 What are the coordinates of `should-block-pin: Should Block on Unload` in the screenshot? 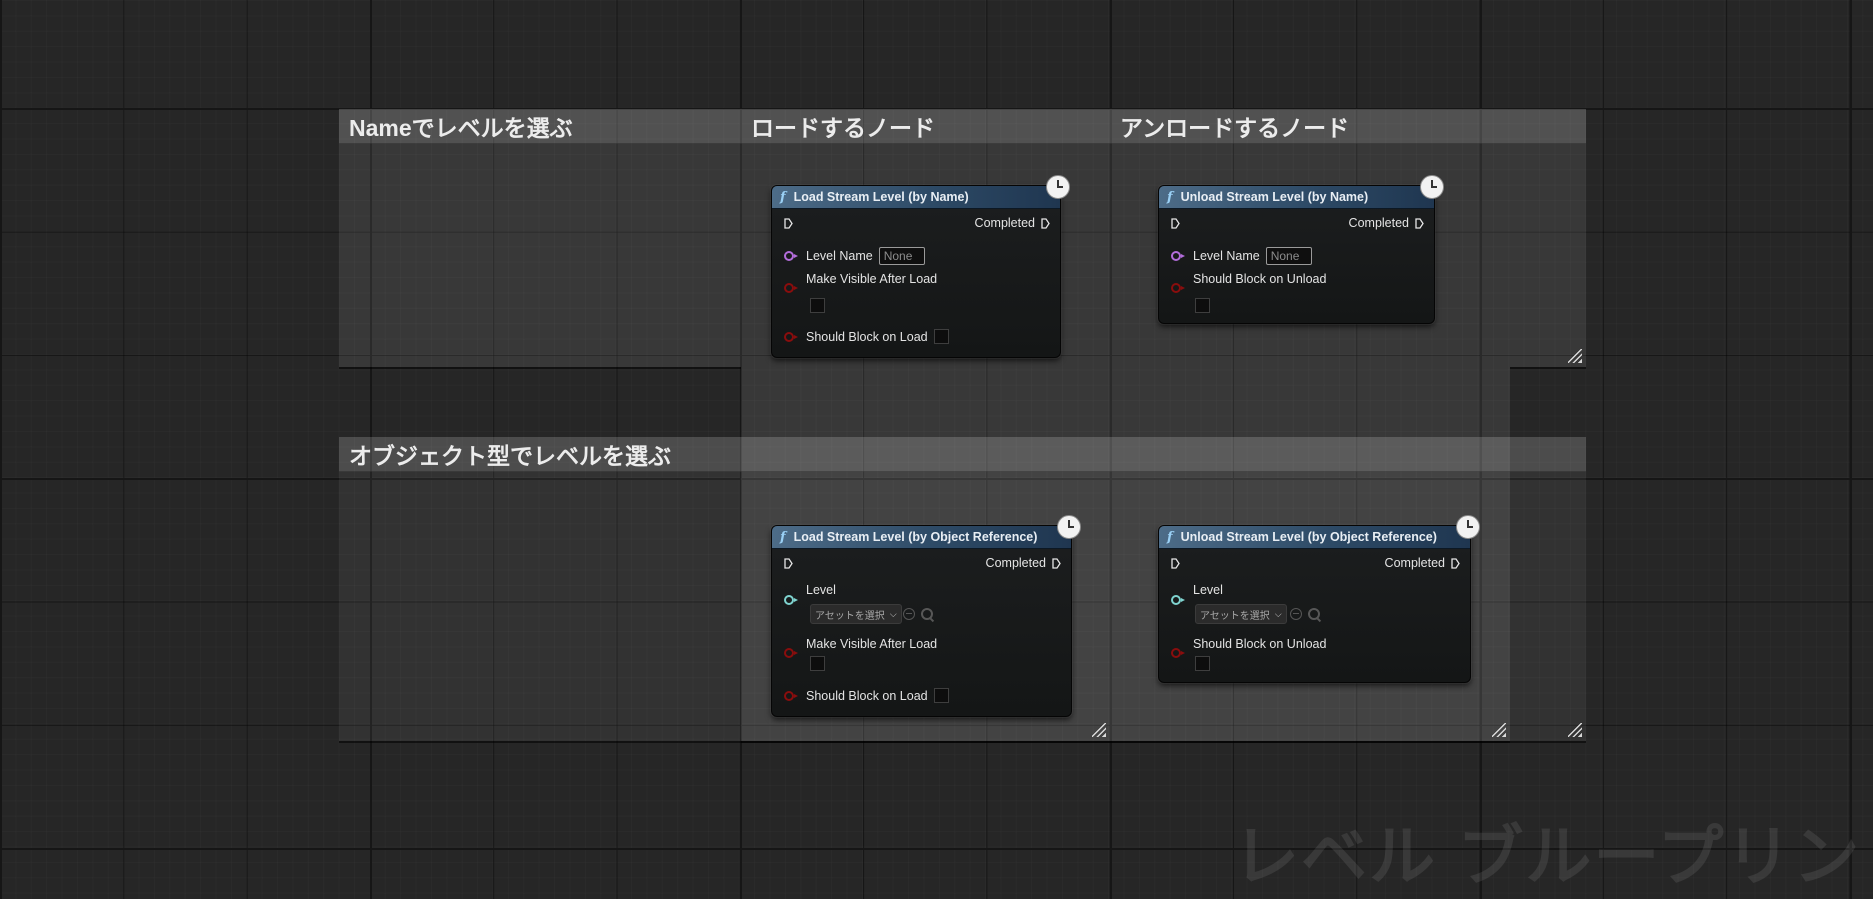 It's located at (1248, 283).